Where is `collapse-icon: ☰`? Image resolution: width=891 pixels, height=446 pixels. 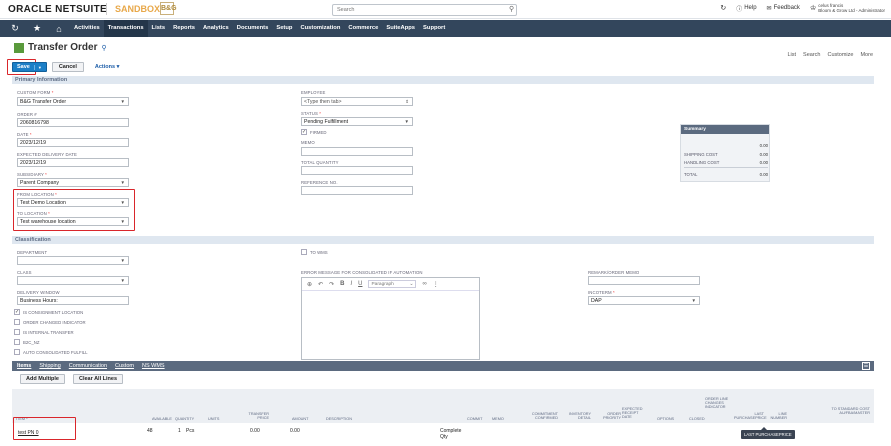 collapse-icon: ☰ is located at coordinates (866, 366).